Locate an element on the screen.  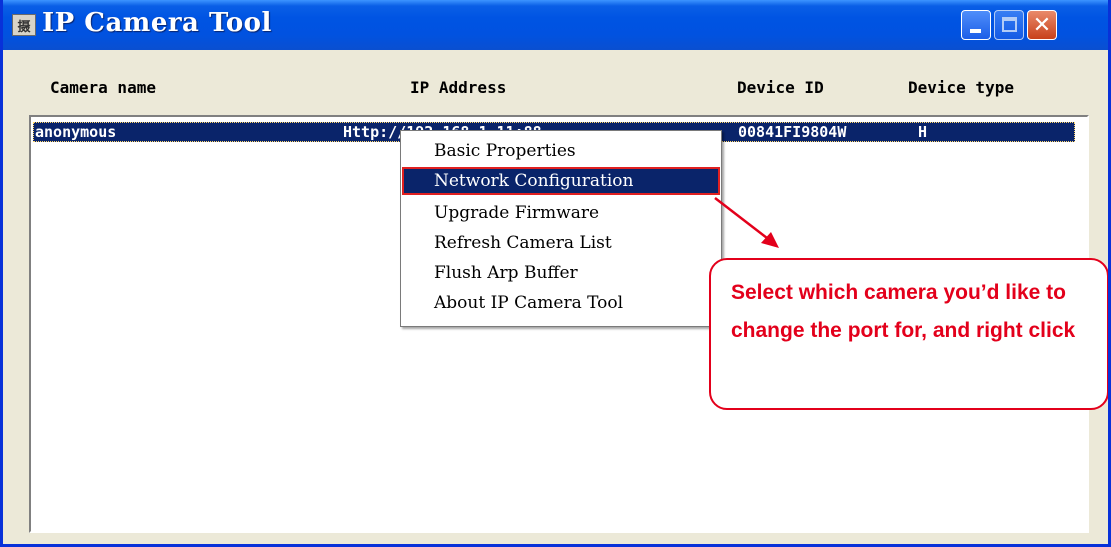
app-icon: 摄 is located at coordinates (24, 25).